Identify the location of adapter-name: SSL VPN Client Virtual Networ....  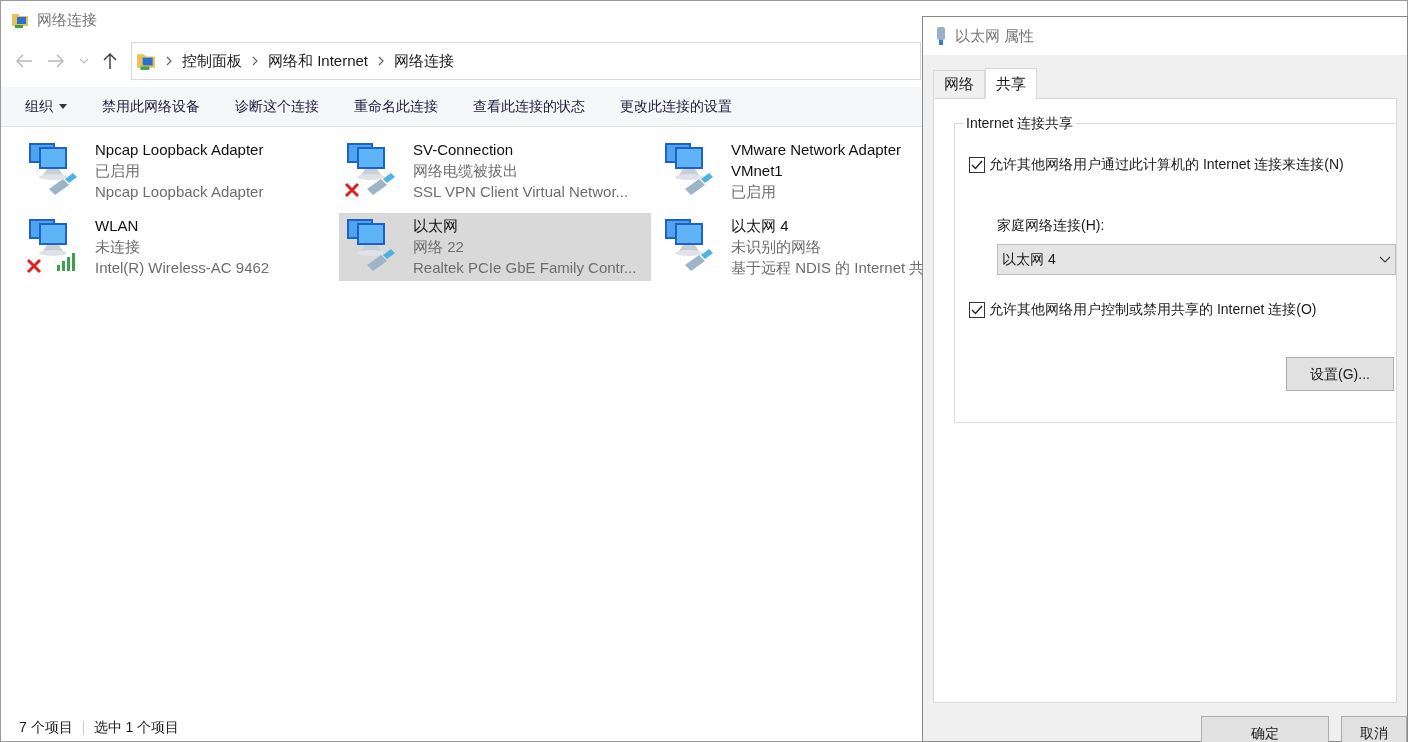
(521, 192).